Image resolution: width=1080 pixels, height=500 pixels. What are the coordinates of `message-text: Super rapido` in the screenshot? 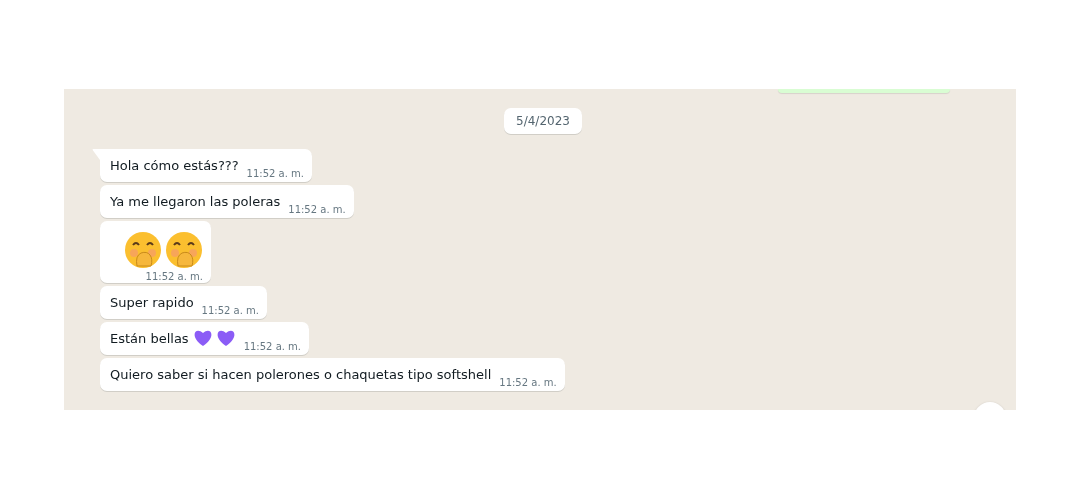 It's located at (152, 303).